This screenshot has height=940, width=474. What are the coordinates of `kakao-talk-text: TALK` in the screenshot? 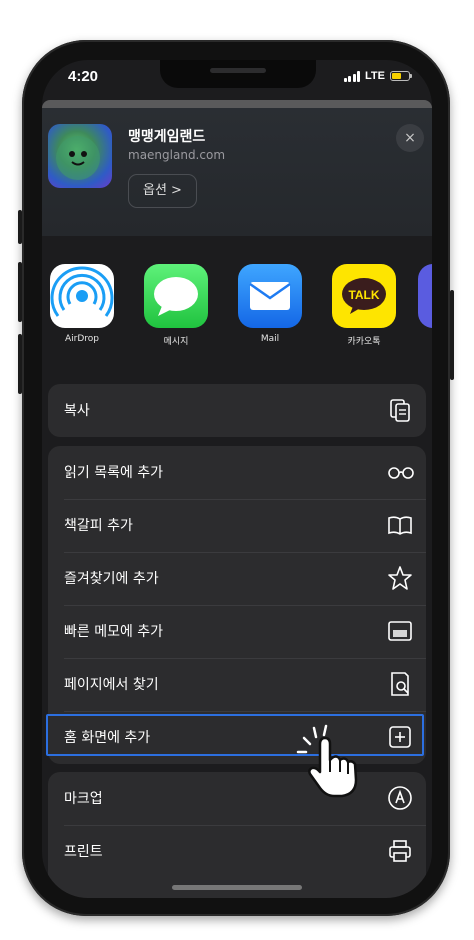 It's located at (363, 295).